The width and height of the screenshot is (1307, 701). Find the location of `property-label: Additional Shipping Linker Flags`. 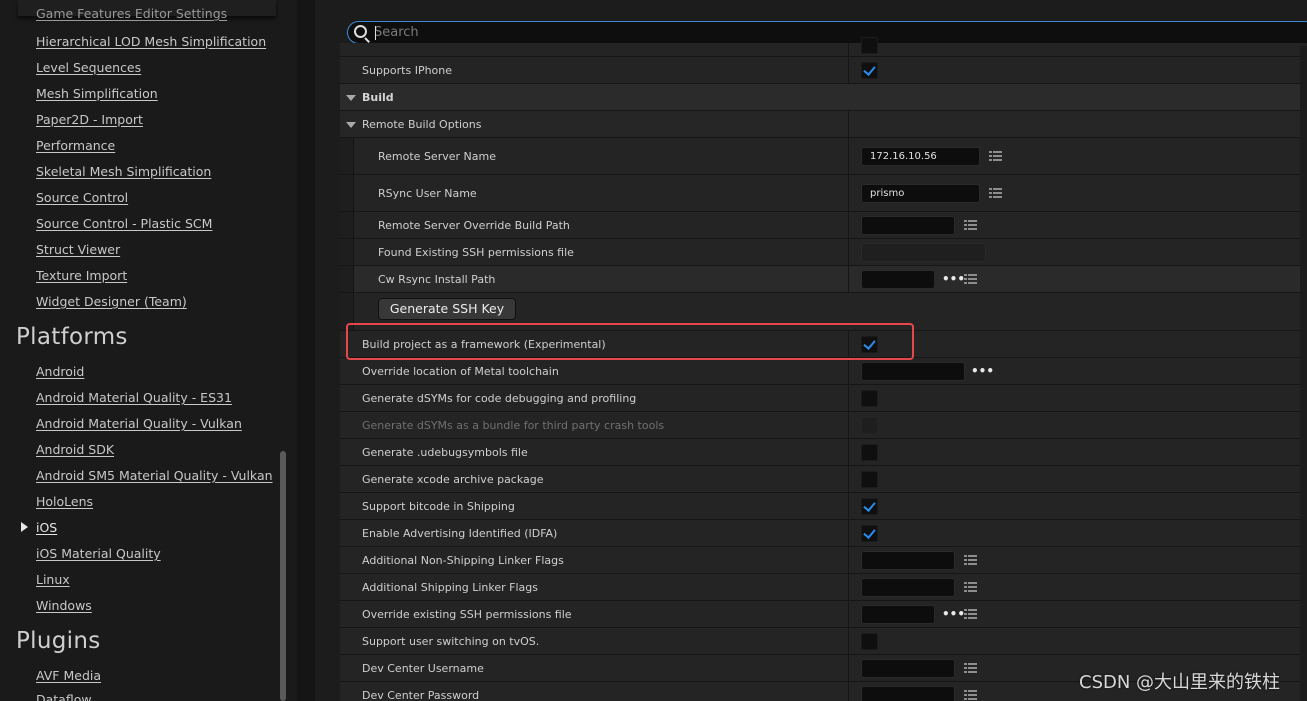

property-label: Additional Shipping Linker Flags is located at coordinates (450, 587).